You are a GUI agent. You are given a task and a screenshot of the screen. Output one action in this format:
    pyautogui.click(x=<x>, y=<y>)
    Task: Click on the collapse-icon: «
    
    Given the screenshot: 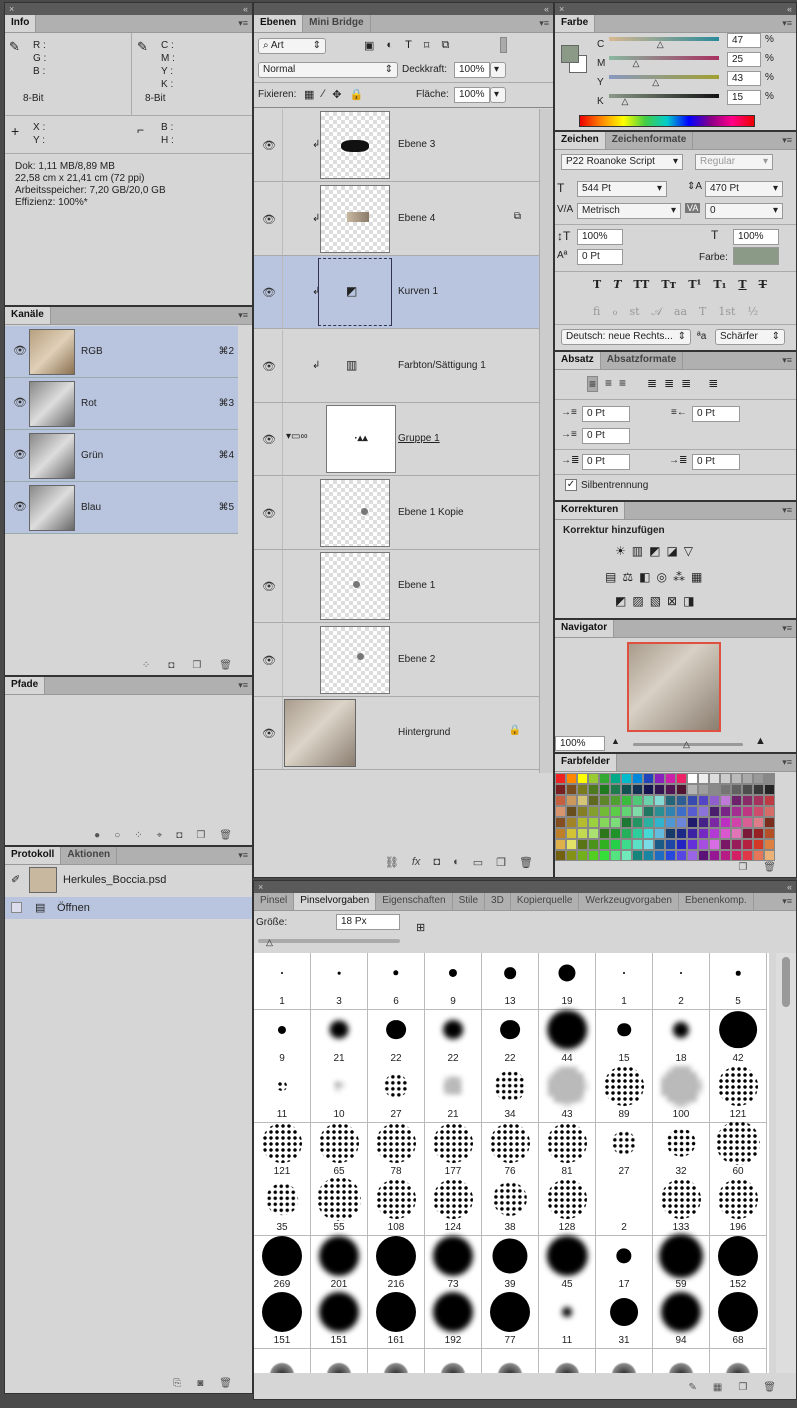 What is the action you would take?
    pyautogui.click(x=789, y=9)
    